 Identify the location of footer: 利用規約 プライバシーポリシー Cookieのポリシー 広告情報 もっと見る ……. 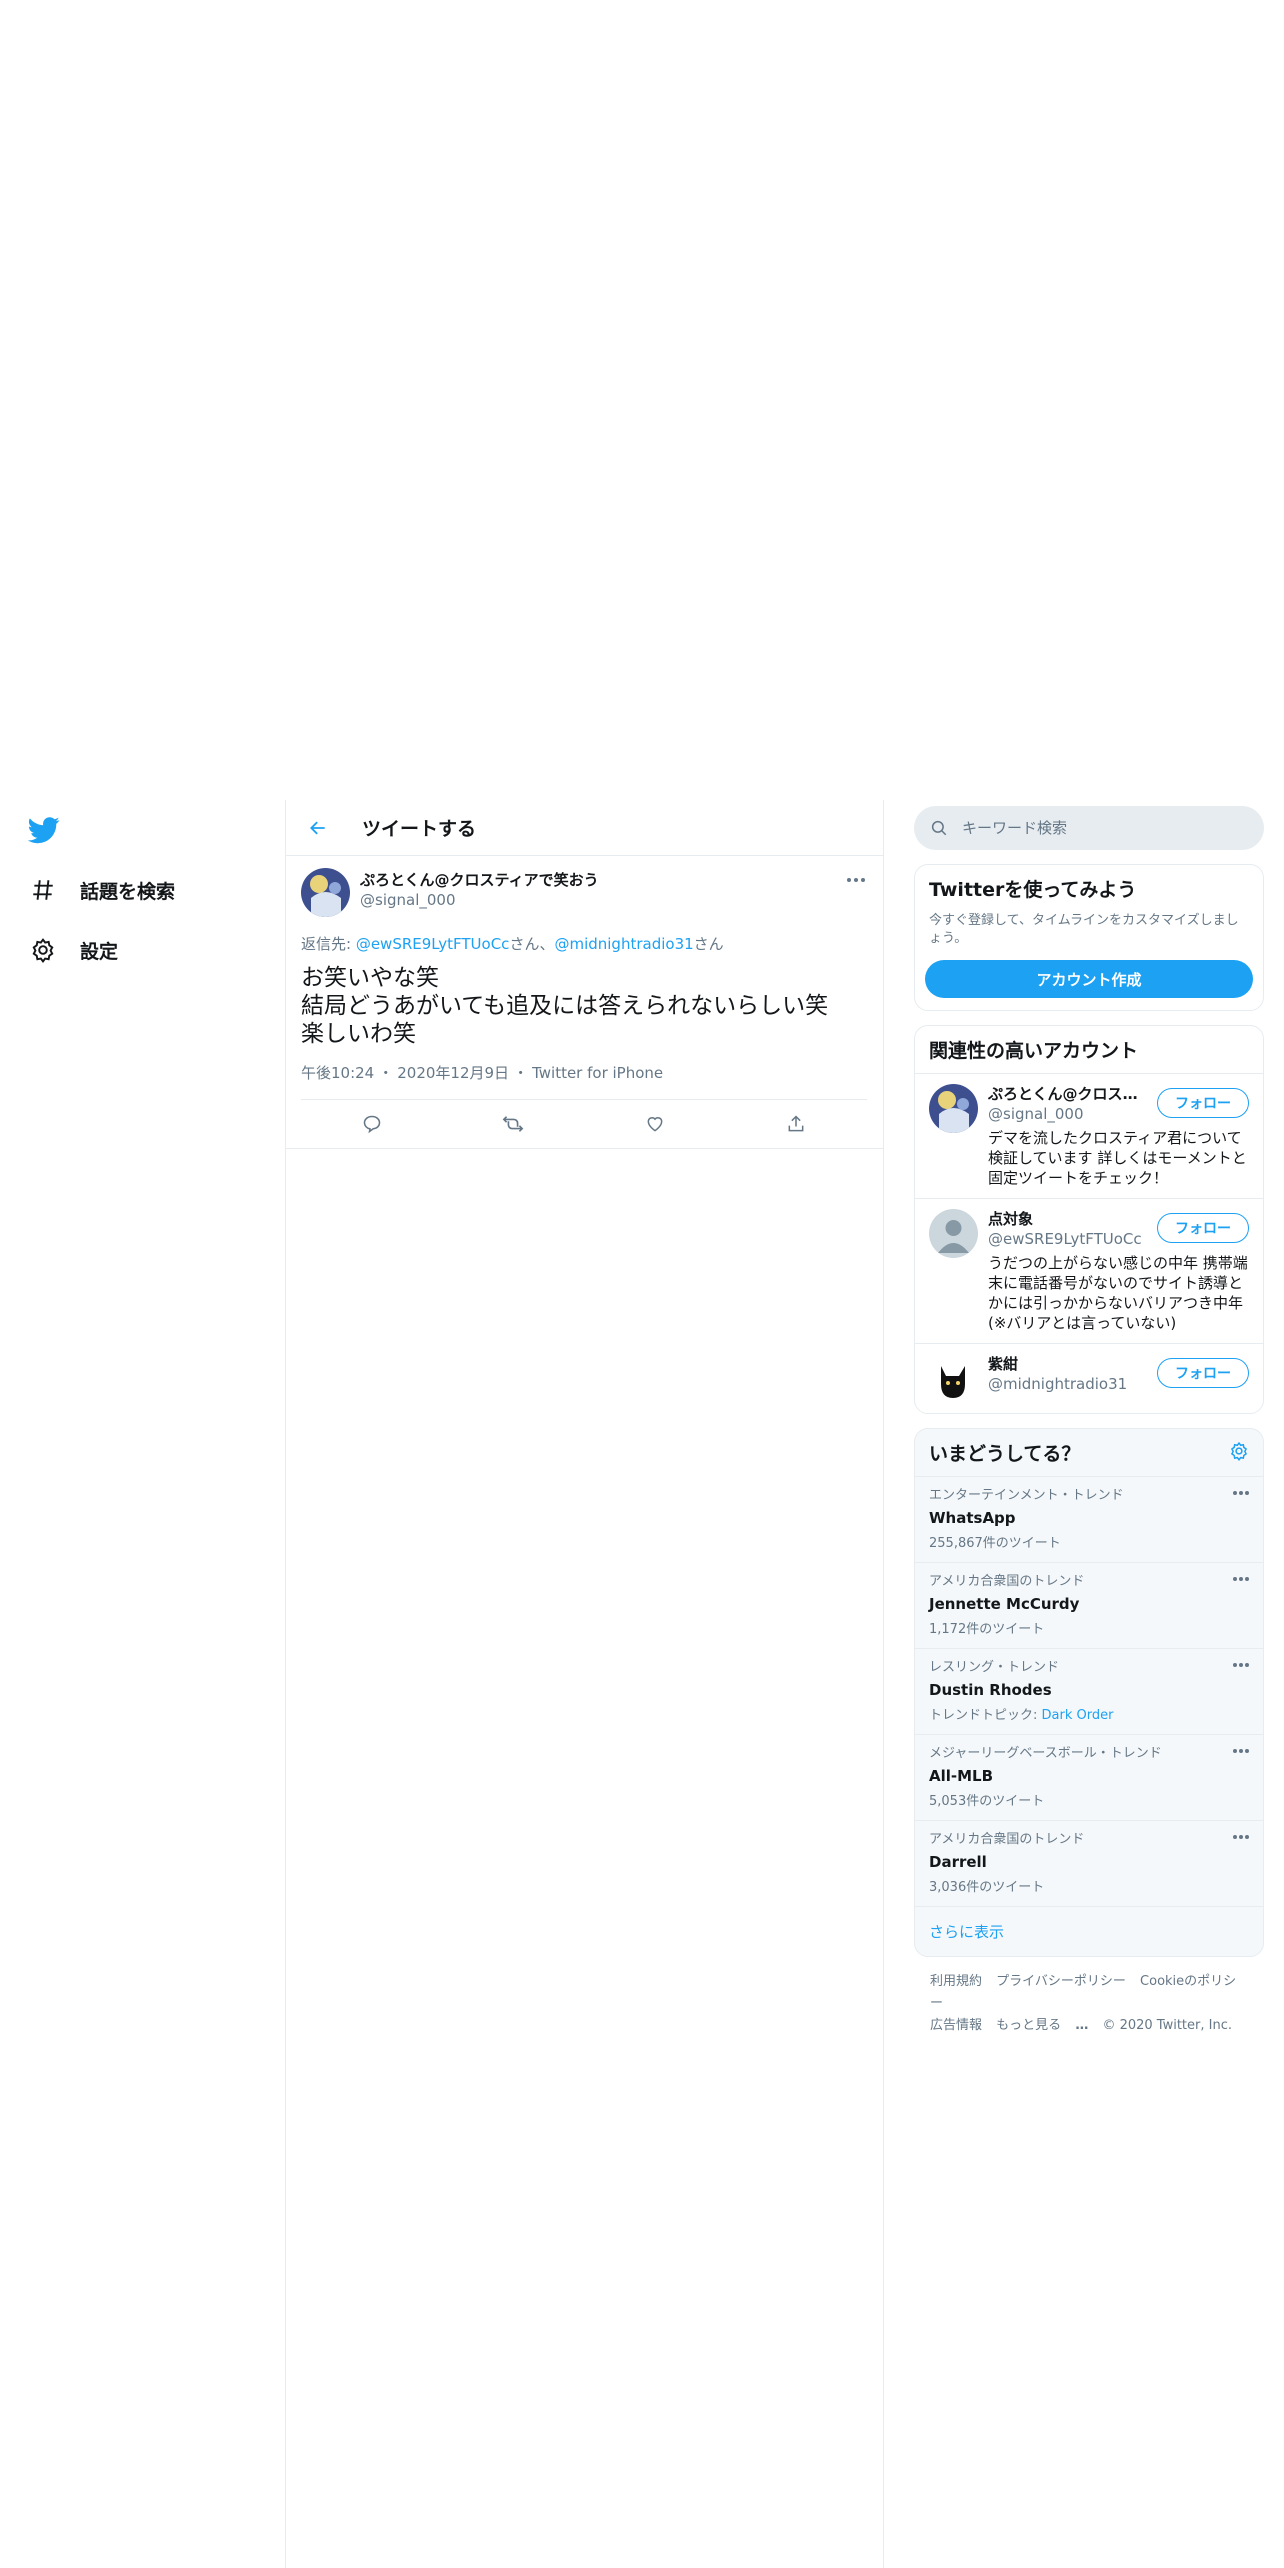
(1089, 2004).